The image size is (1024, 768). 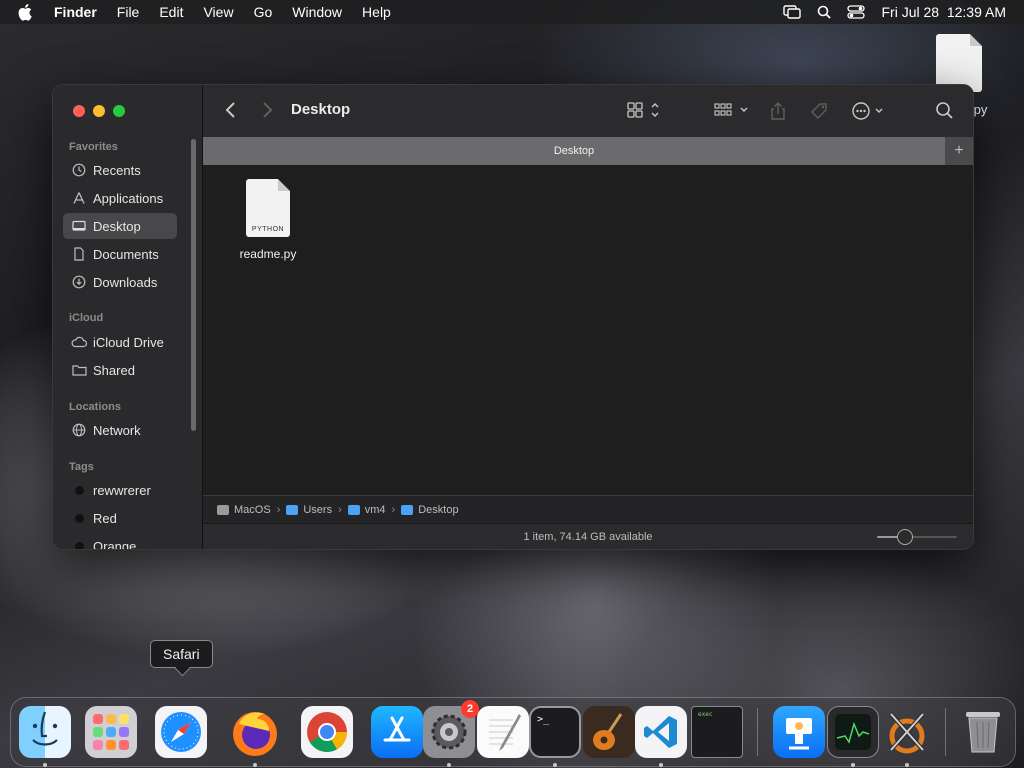 I want to click on file-name: readme.py, so click(x=268, y=254).